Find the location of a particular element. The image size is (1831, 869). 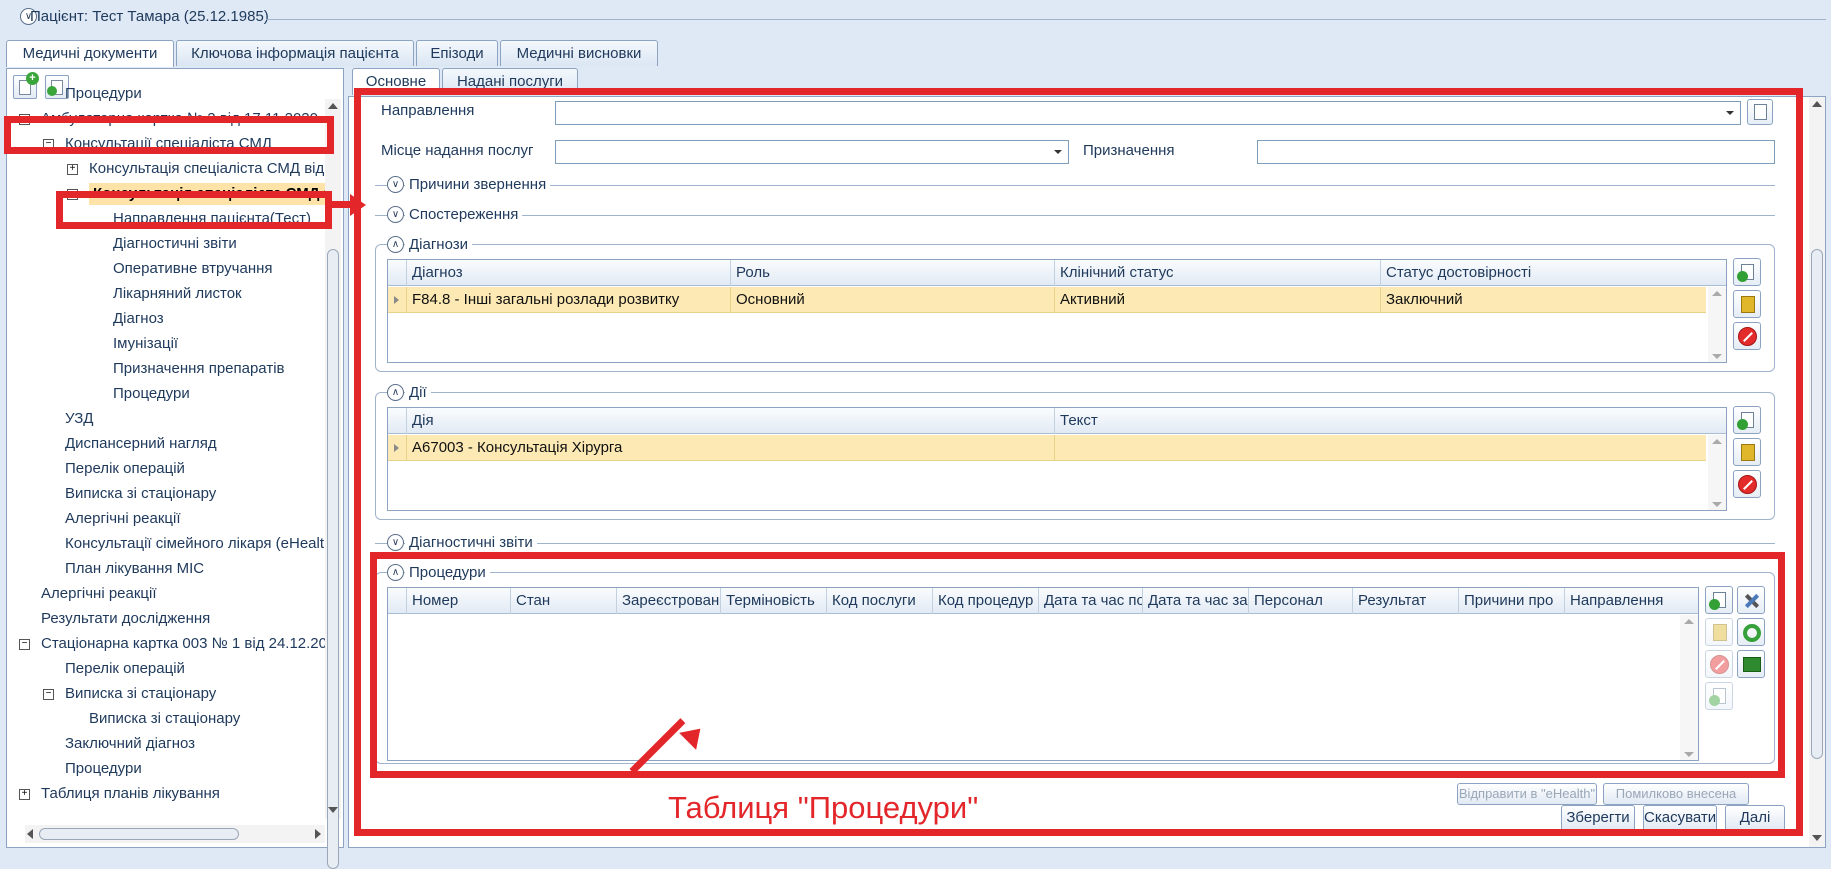

annotation-arrow-shaft is located at coordinates (342, 204).